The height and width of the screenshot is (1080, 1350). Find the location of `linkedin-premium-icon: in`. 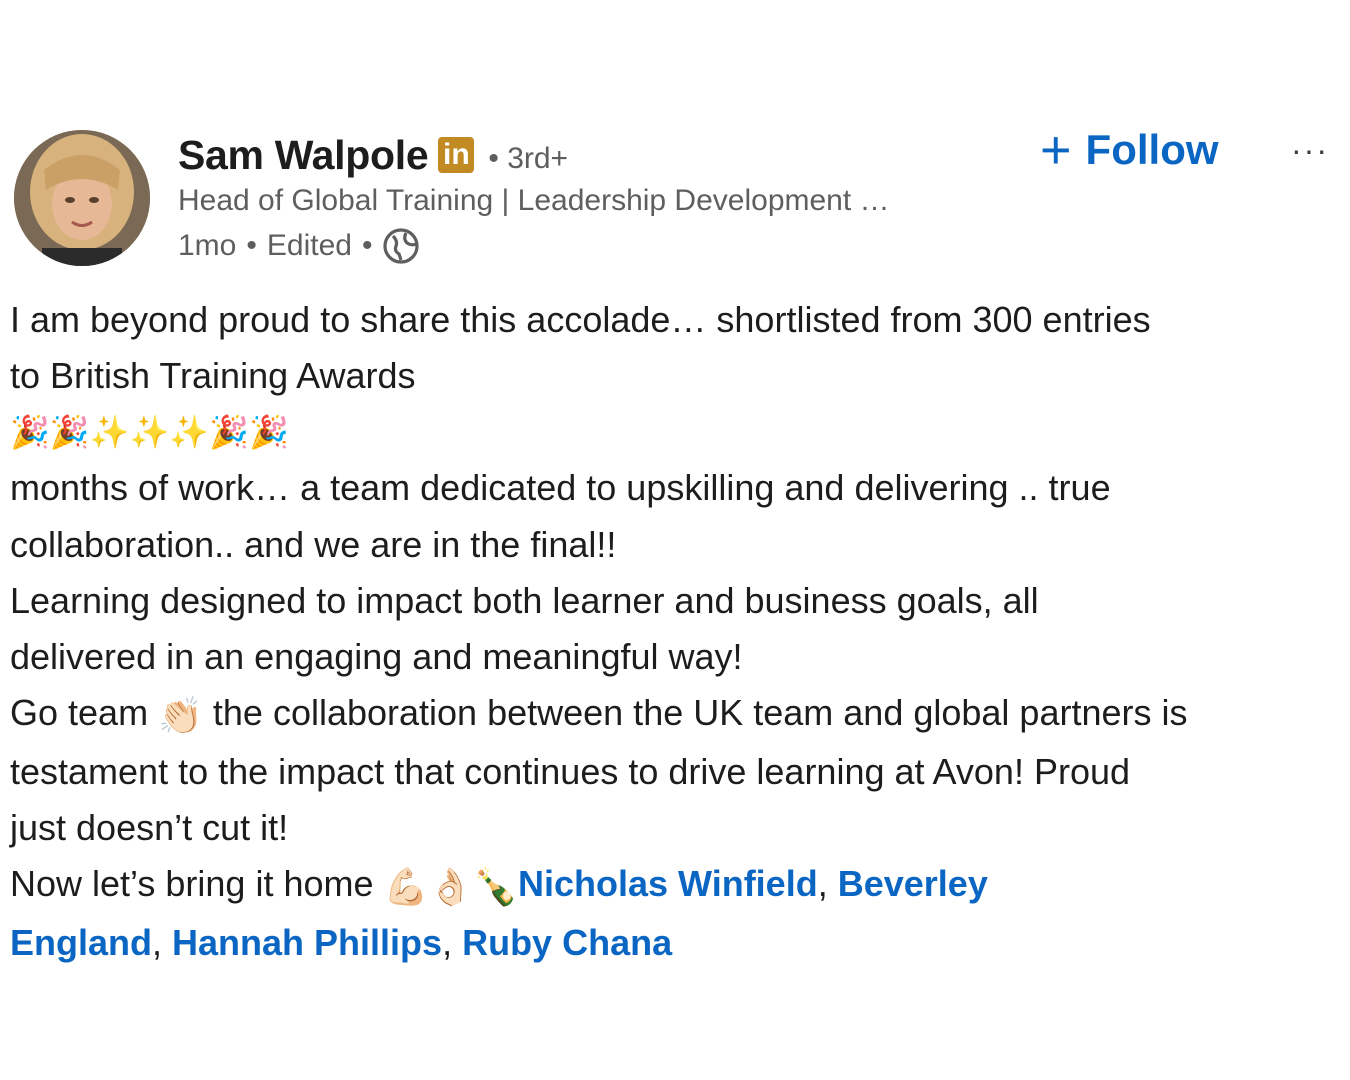

linkedin-premium-icon: in is located at coordinates (456, 155).